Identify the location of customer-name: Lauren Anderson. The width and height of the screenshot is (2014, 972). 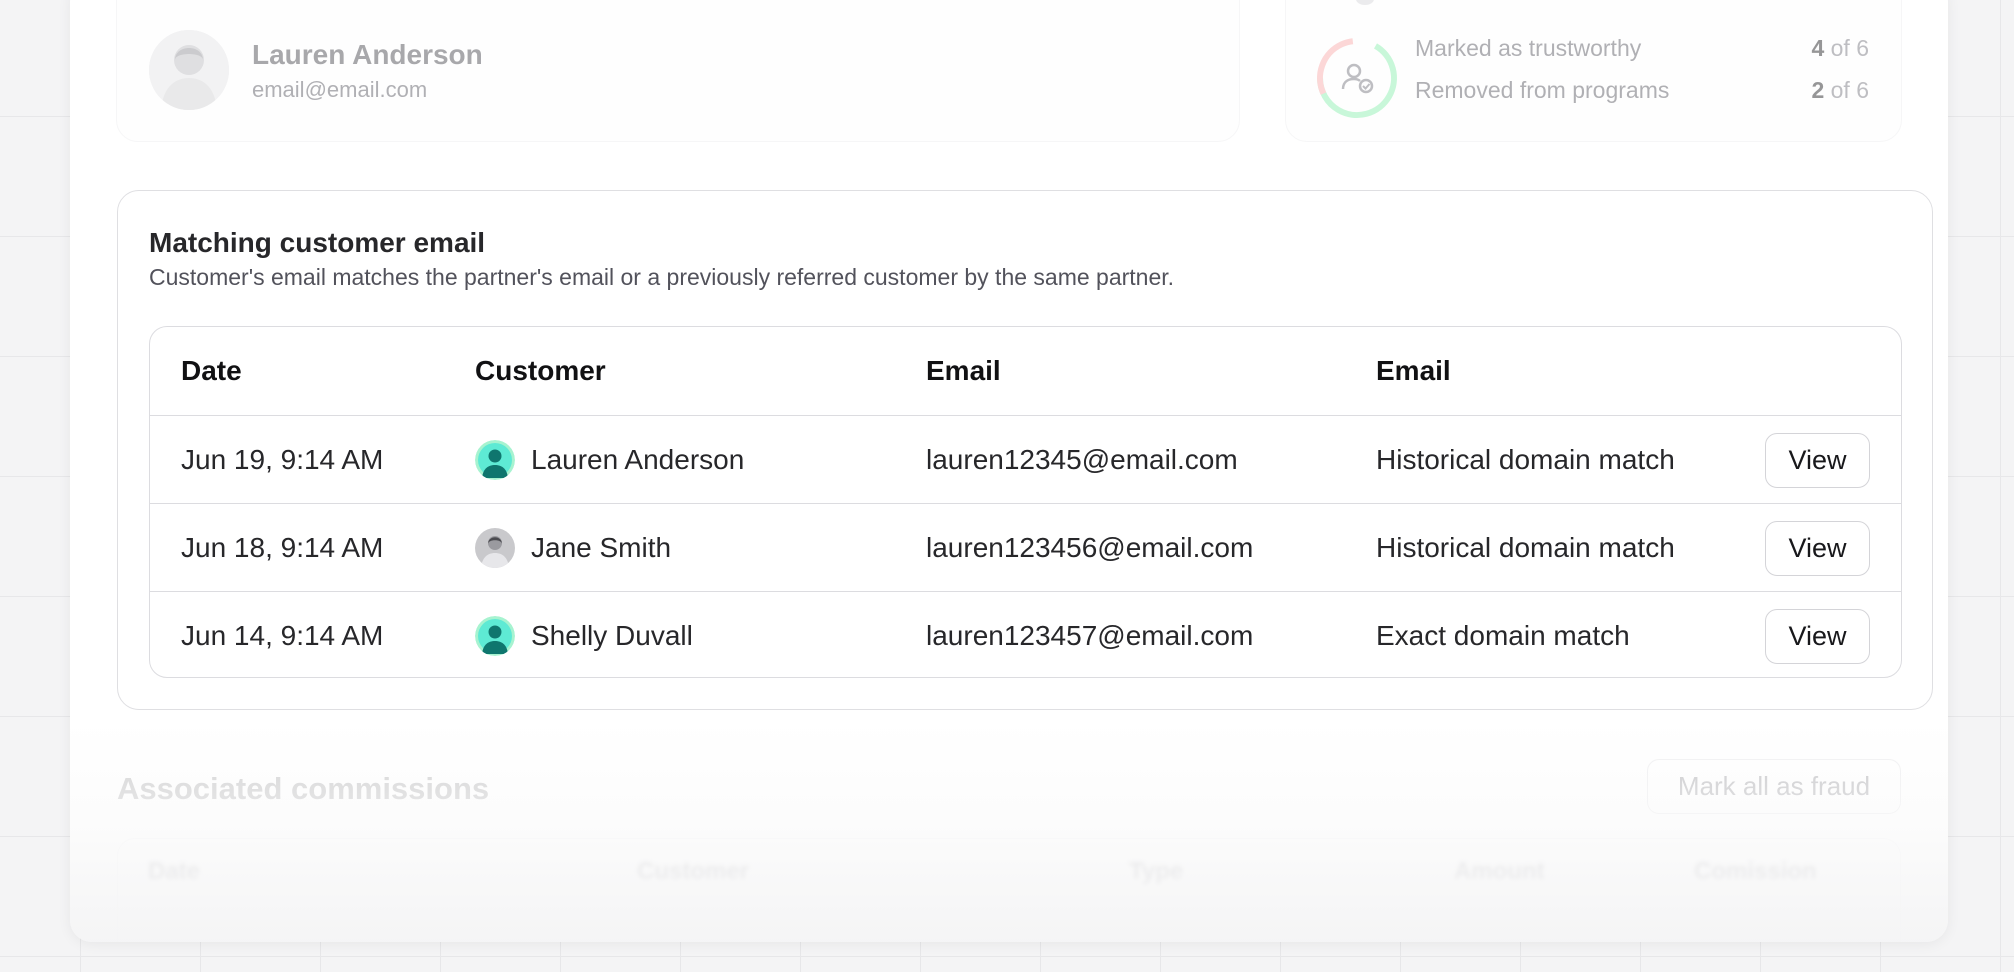
(638, 459).